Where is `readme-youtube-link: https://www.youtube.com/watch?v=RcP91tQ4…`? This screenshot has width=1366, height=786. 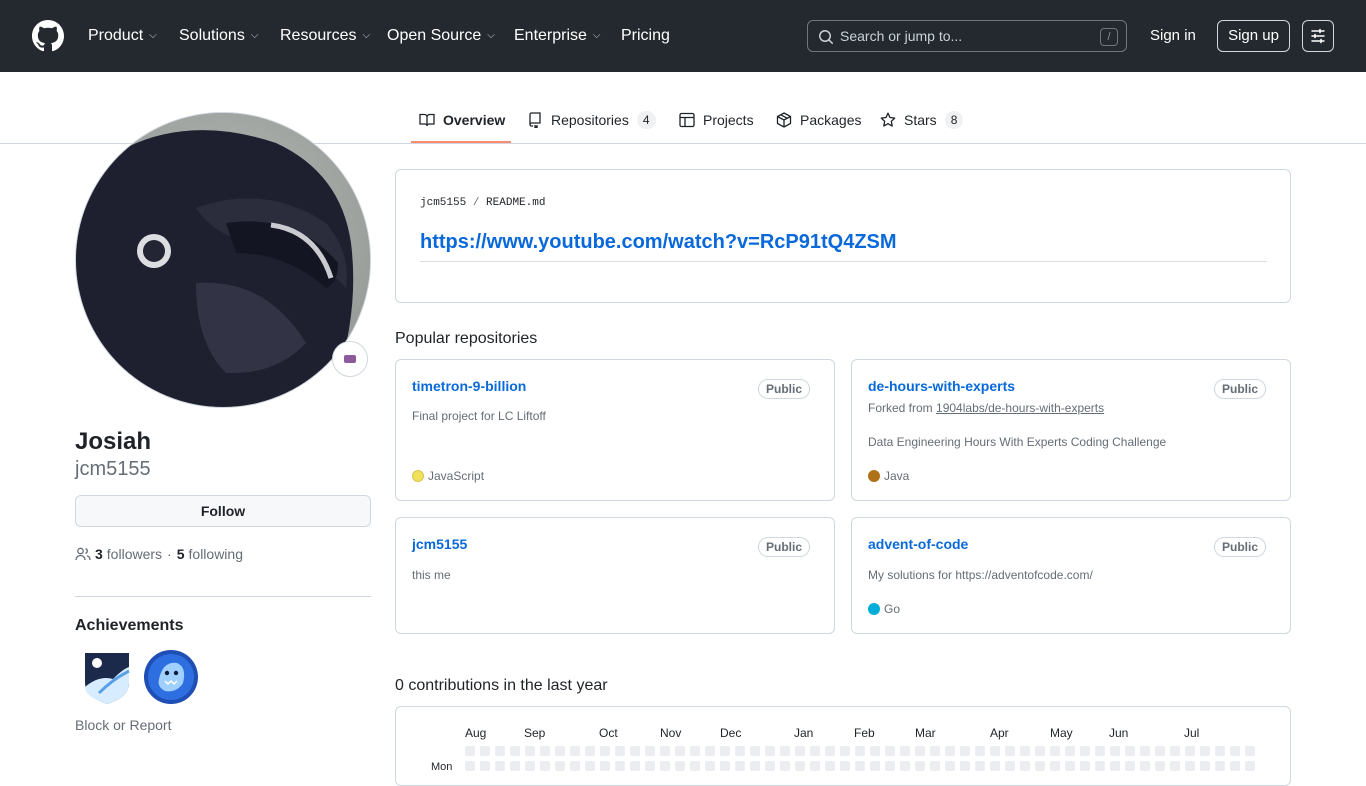 readme-youtube-link: https://www.youtube.com/watch?v=RcP91tQ4… is located at coordinates (658, 242).